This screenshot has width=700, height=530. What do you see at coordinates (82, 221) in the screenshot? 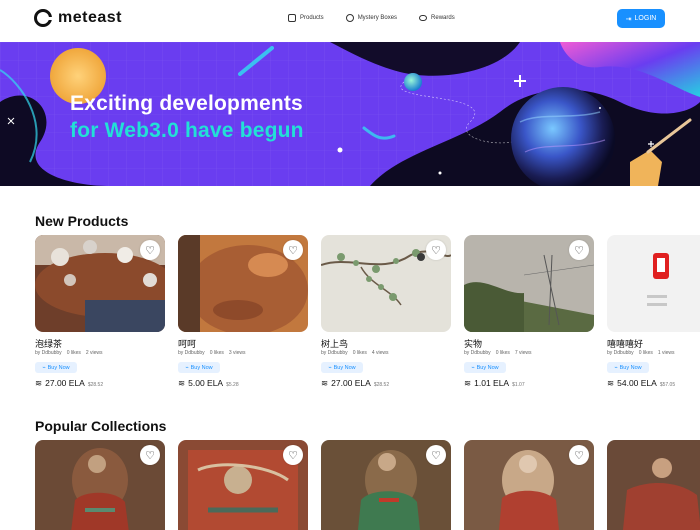
I see `new-products-title: New Products` at bounding box center [82, 221].